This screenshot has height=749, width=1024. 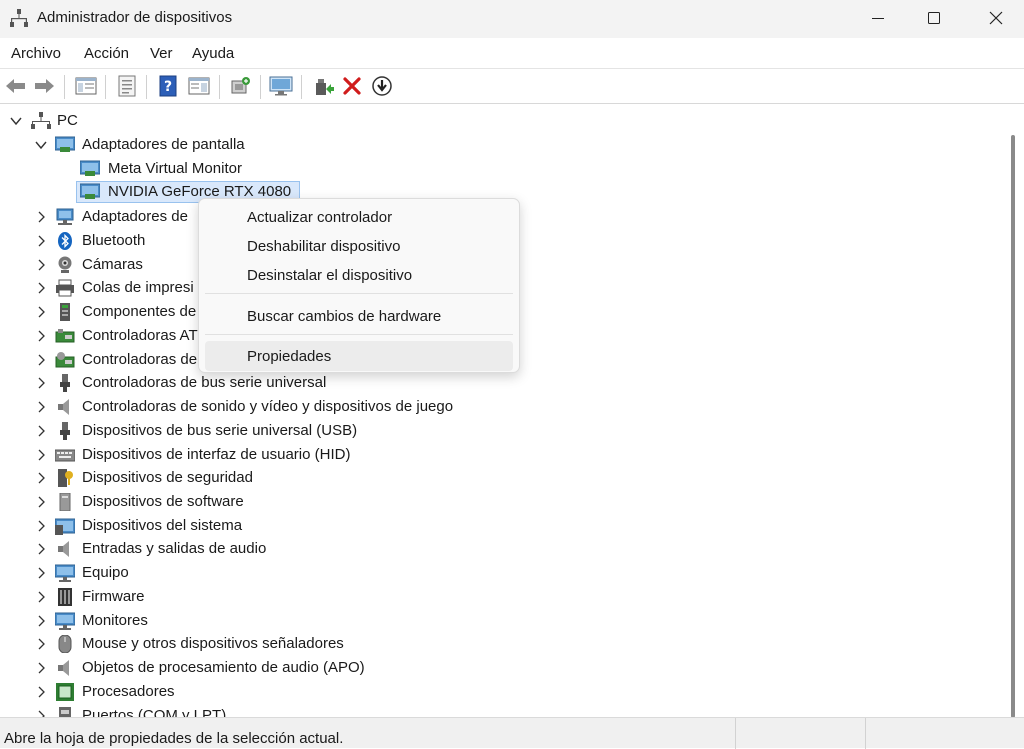 I want to click on speaker-icon, so click(x=63, y=407).